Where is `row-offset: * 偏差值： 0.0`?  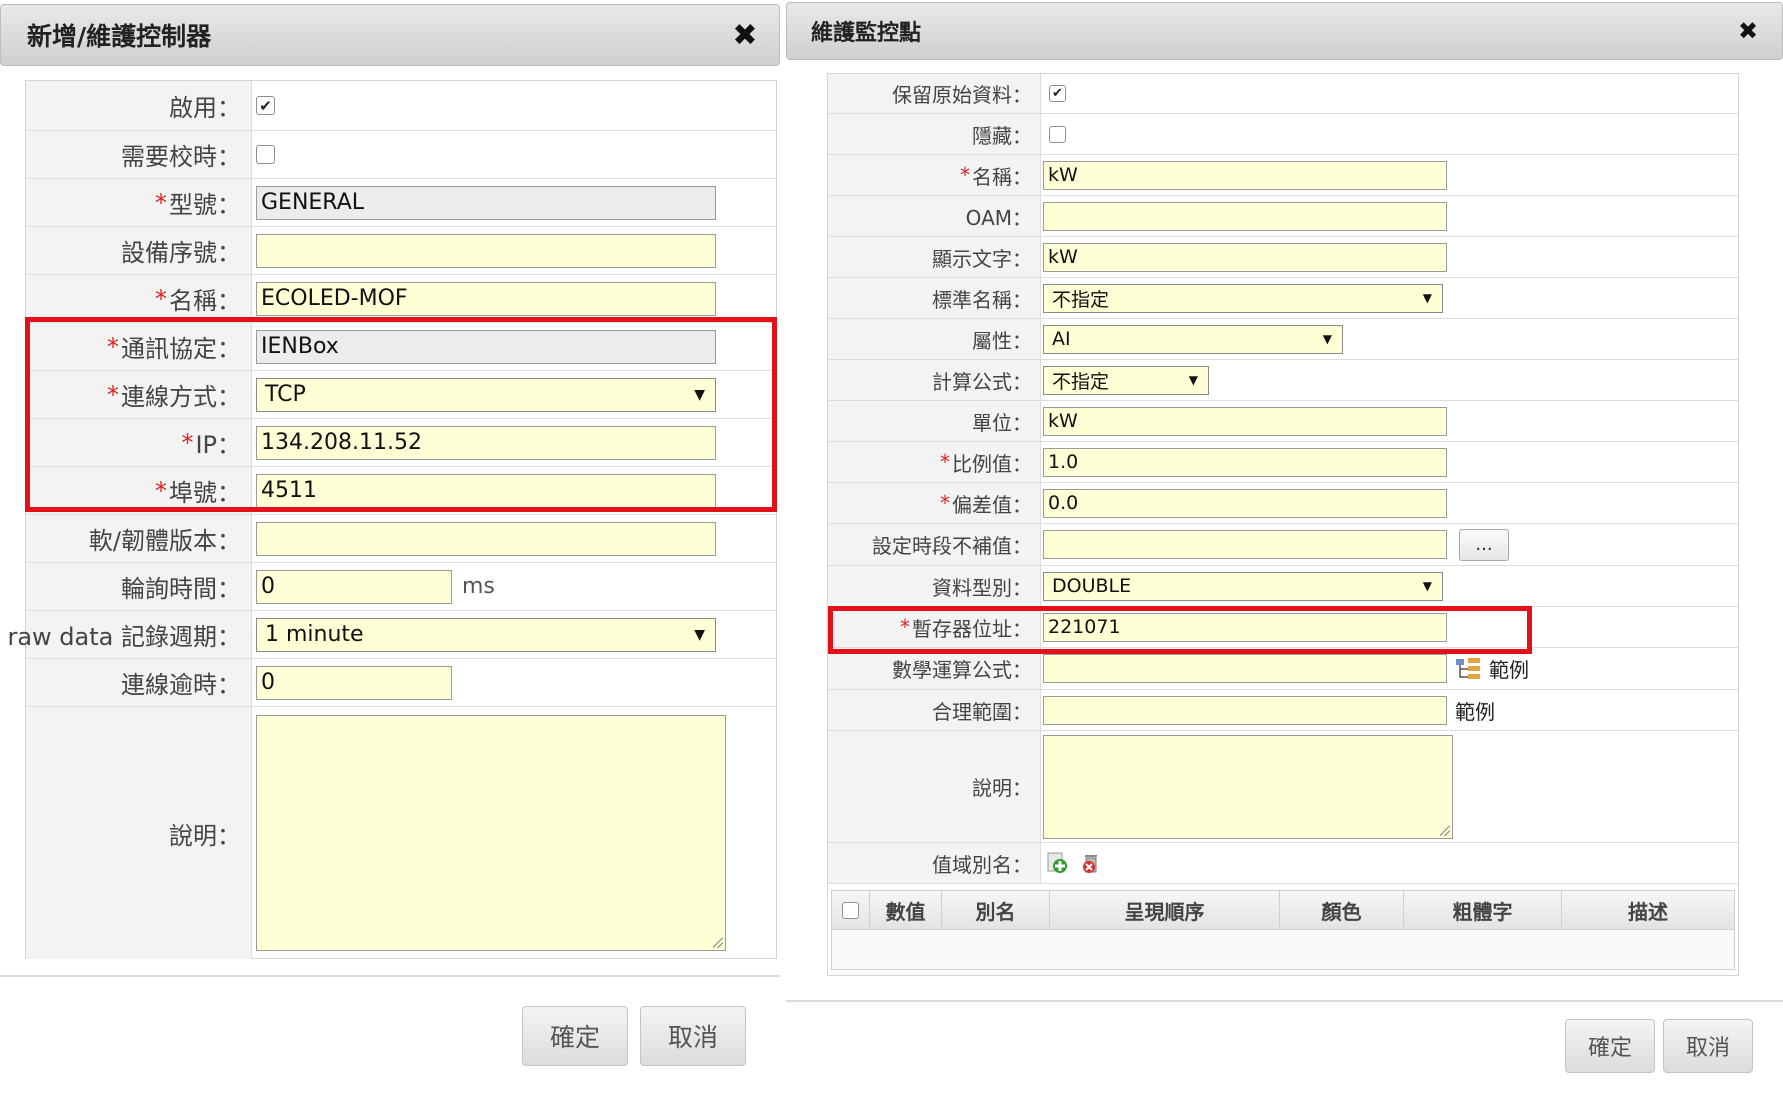
row-offset: * 偏差值： 0.0 is located at coordinates (1283, 503).